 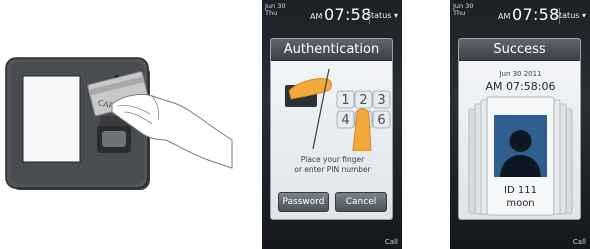 What do you see at coordinates (520, 190) in the screenshot?
I see `user-id: ID 111` at bounding box center [520, 190].